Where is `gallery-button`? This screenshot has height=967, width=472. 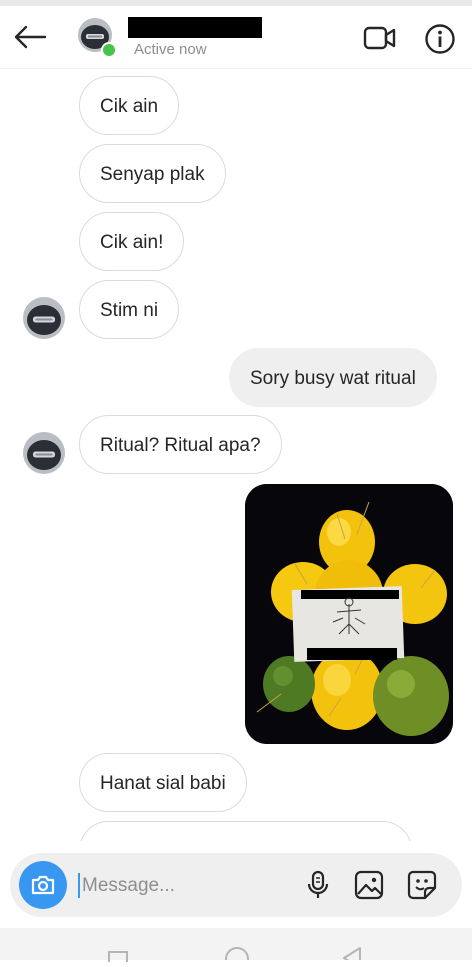 gallery-button is located at coordinates (369, 885).